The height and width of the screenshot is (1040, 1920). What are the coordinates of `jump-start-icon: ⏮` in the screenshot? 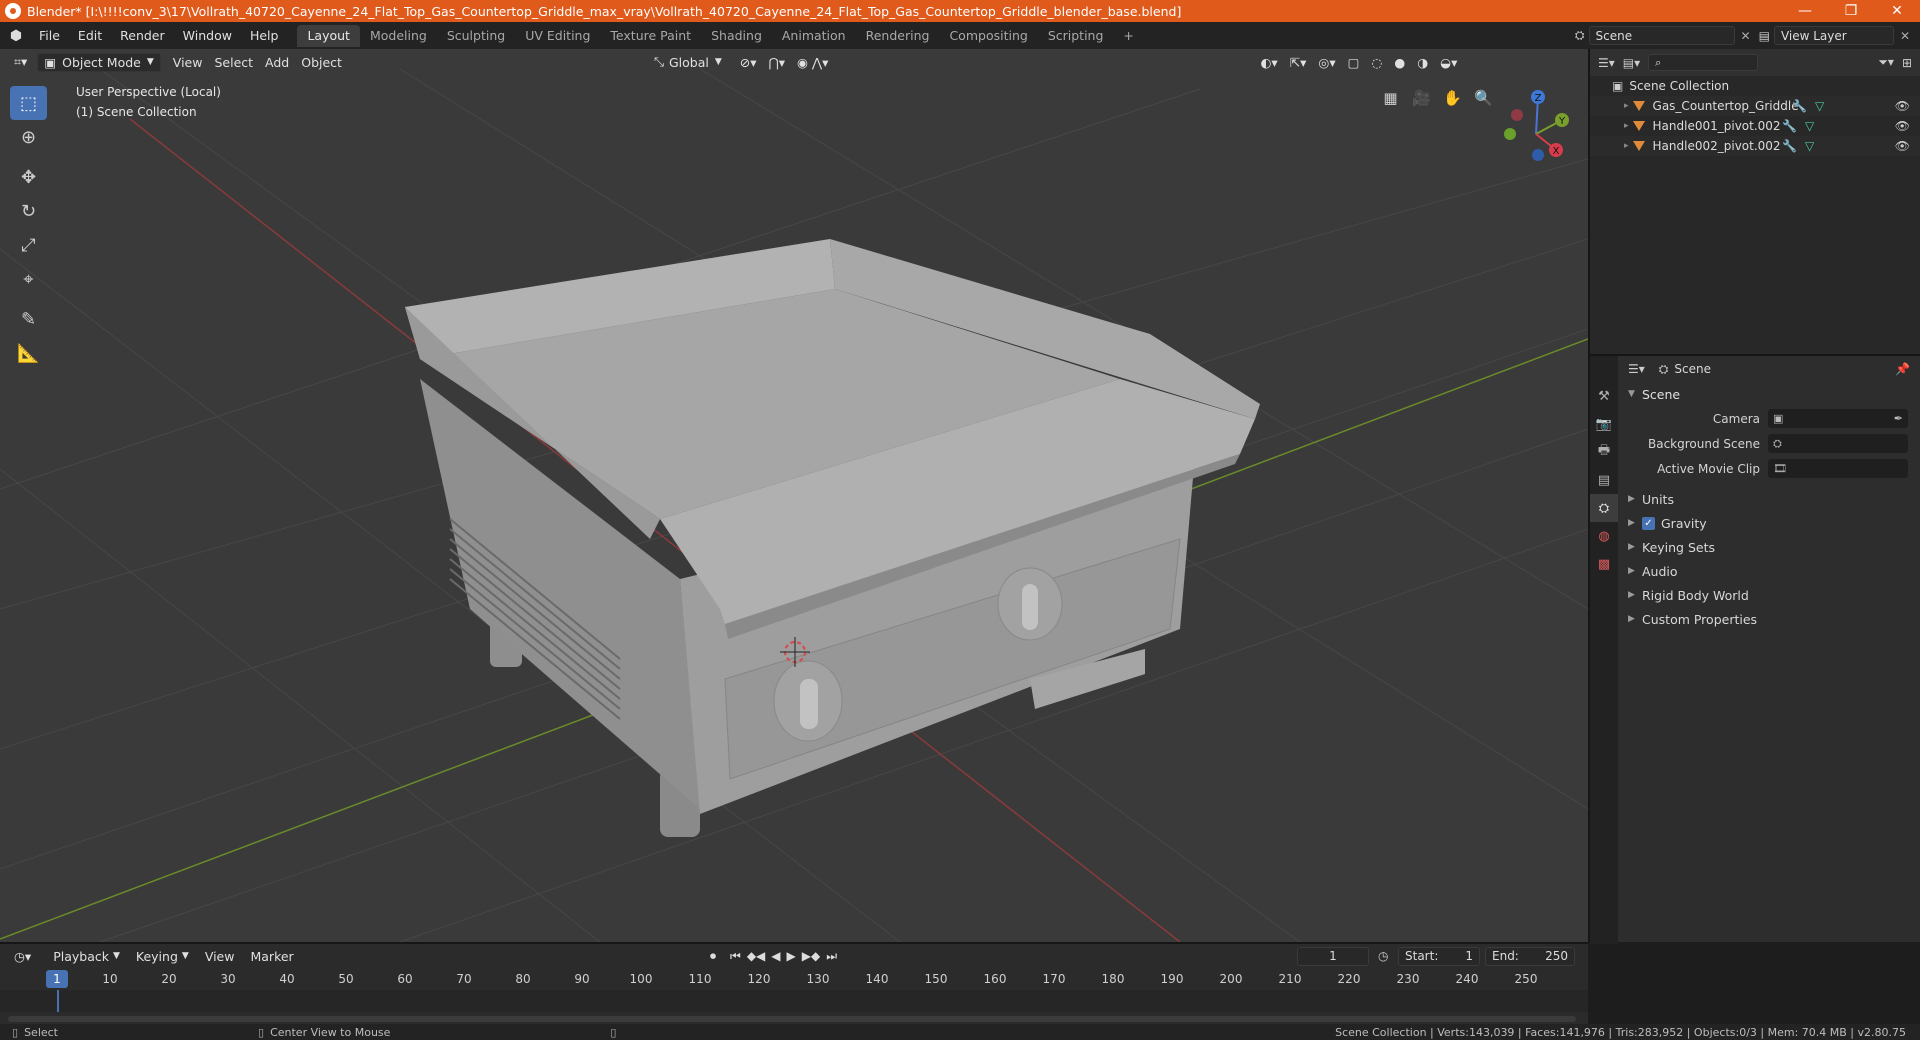 It's located at (735, 956).